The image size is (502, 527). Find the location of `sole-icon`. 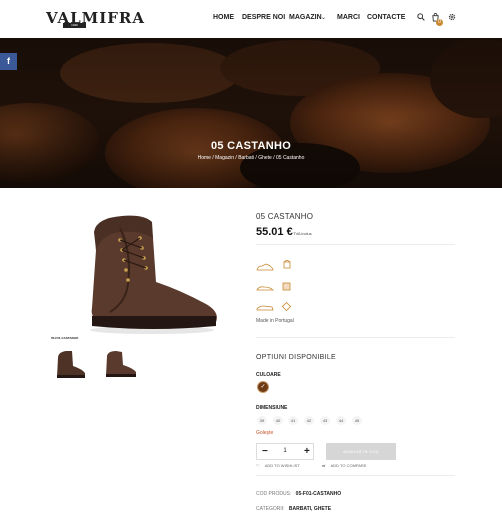

sole-icon is located at coordinates (265, 308).